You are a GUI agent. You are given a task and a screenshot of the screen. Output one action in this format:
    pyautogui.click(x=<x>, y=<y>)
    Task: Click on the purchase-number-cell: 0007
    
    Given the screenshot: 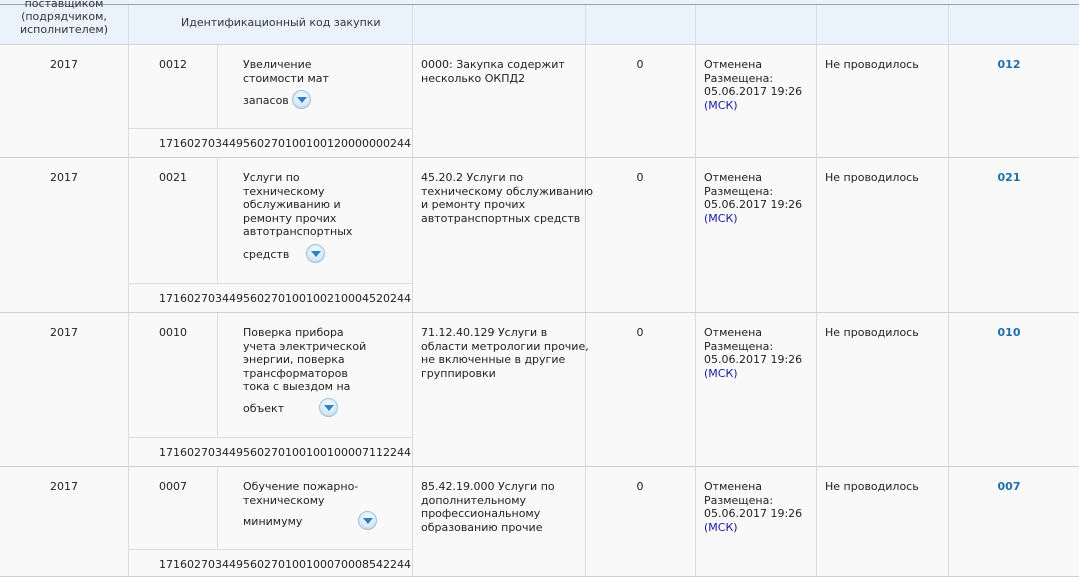 What is the action you would take?
    pyautogui.click(x=173, y=486)
    